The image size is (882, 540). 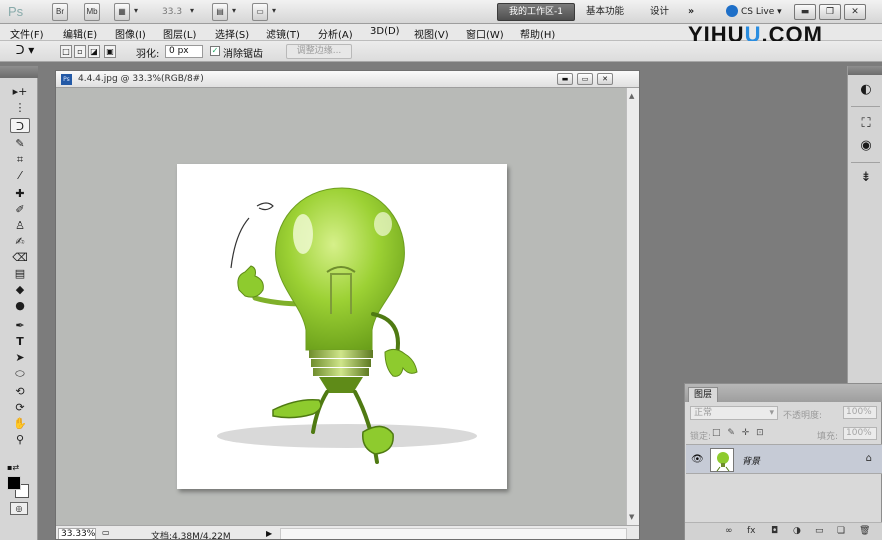 What do you see at coordinates (739, 433) in the screenshot?
I see `lock-options-icons: □ ✎ ✛ ⊡` at bounding box center [739, 433].